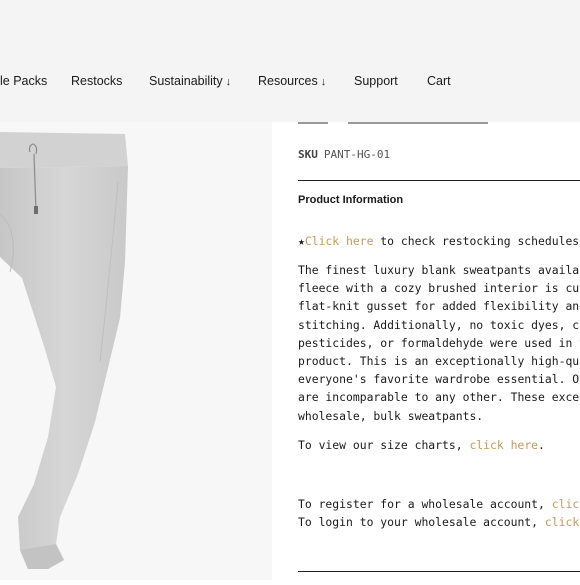 This screenshot has height=585, width=580. Describe the element at coordinates (566, 504) in the screenshot. I see `wholesale-register-link: click` at that location.